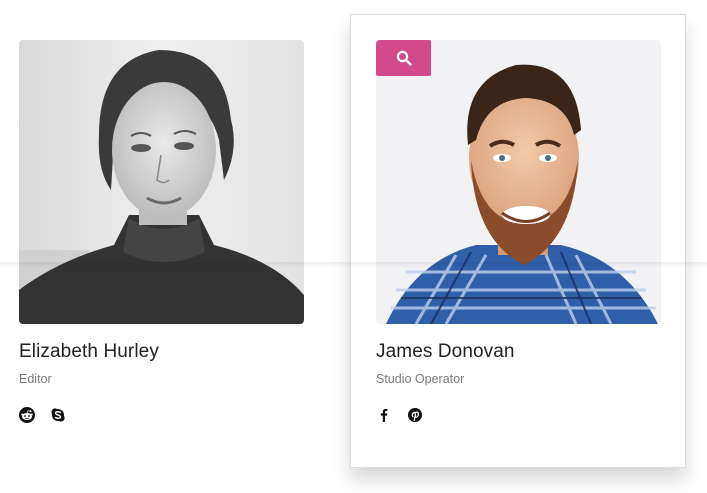 This screenshot has height=493, width=707. What do you see at coordinates (420, 379) in the screenshot?
I see `member-role: Studio Operator` at bounding box center [420, 379].